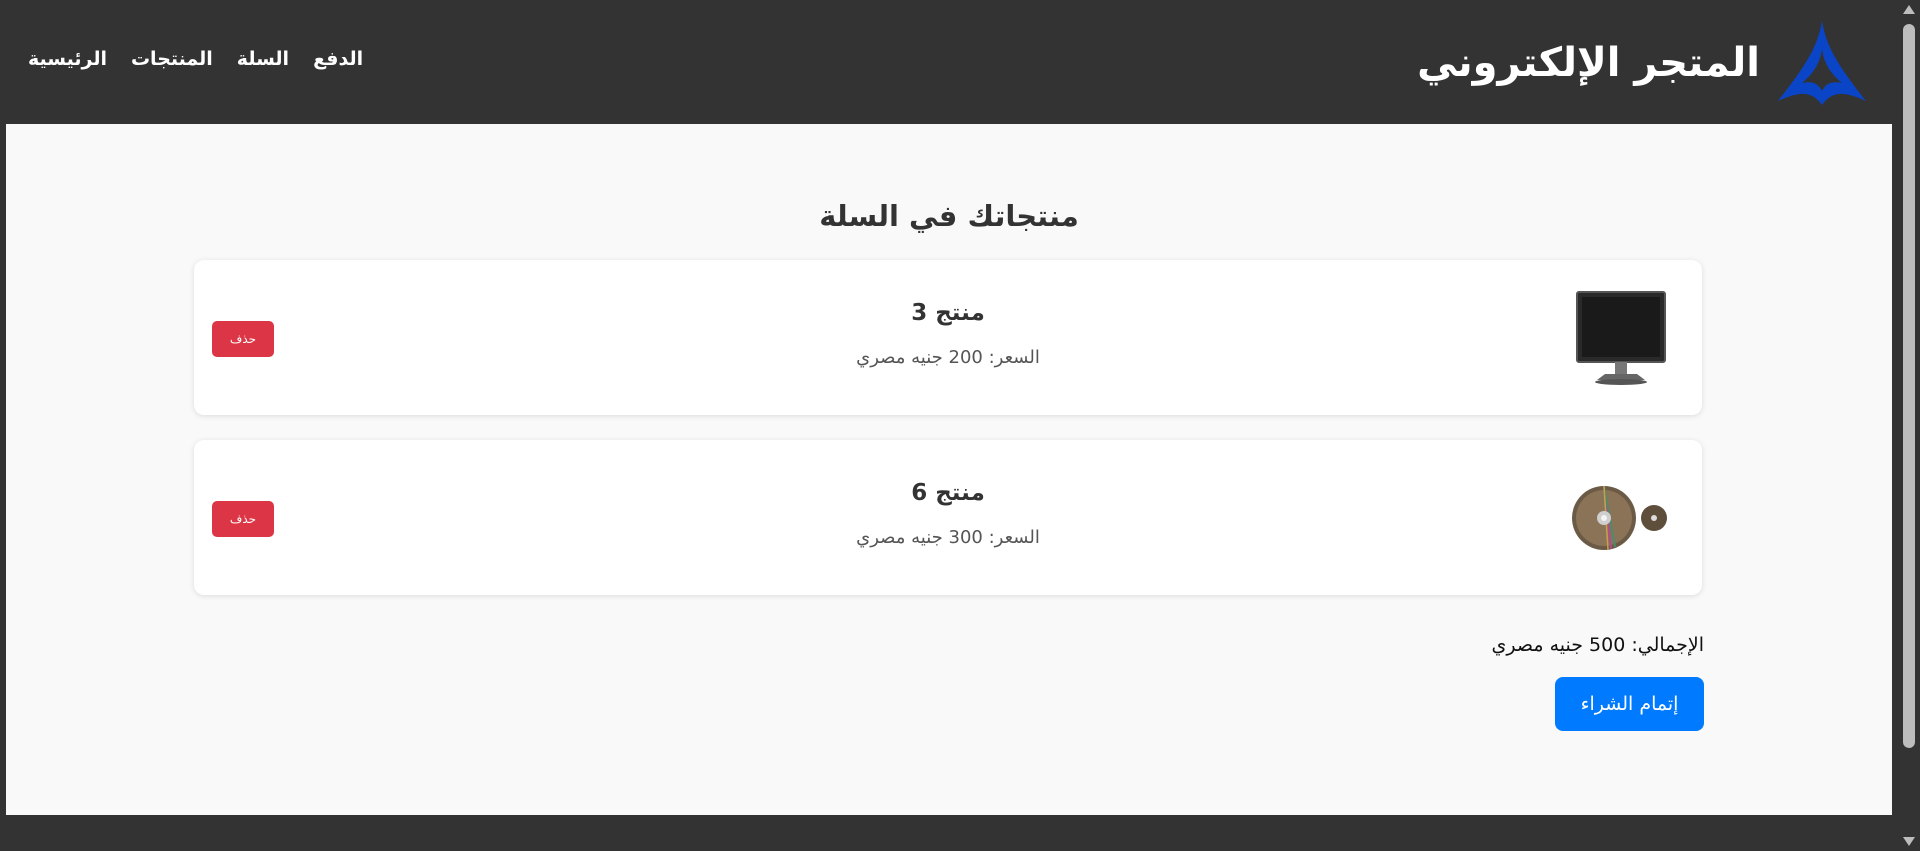 This screenshot has width=1920, height=851. I want to click on star-logo-icon, so click(1822, 63).